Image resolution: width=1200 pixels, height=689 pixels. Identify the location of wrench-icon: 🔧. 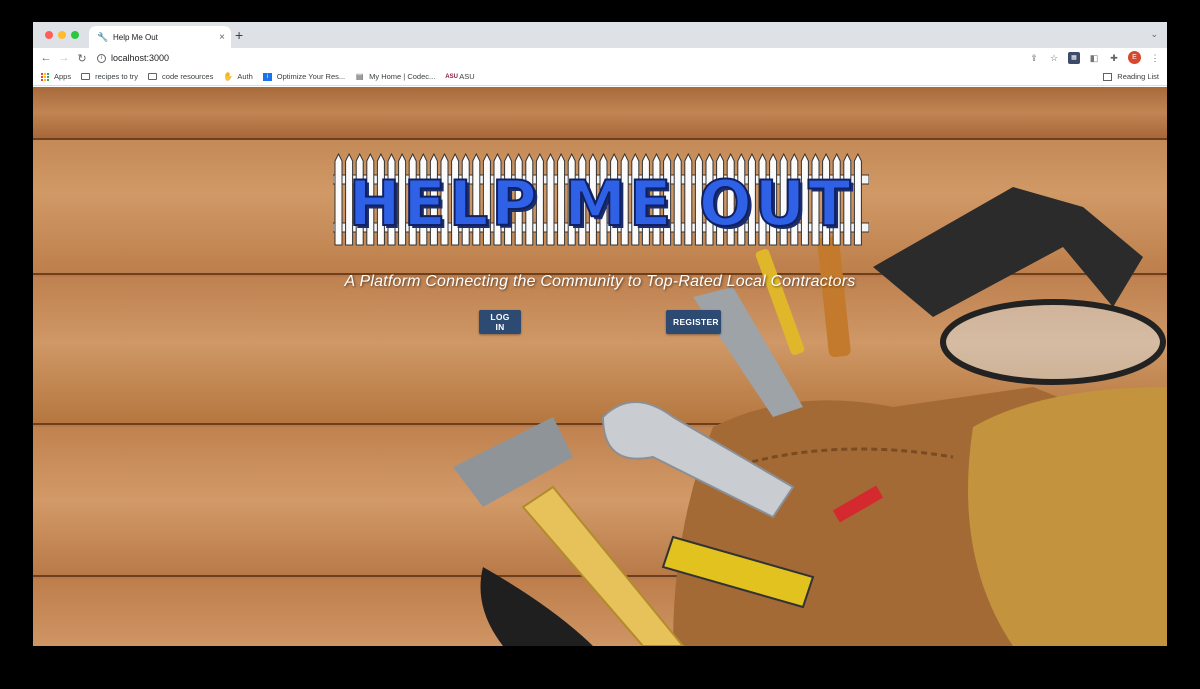
(103, 37).